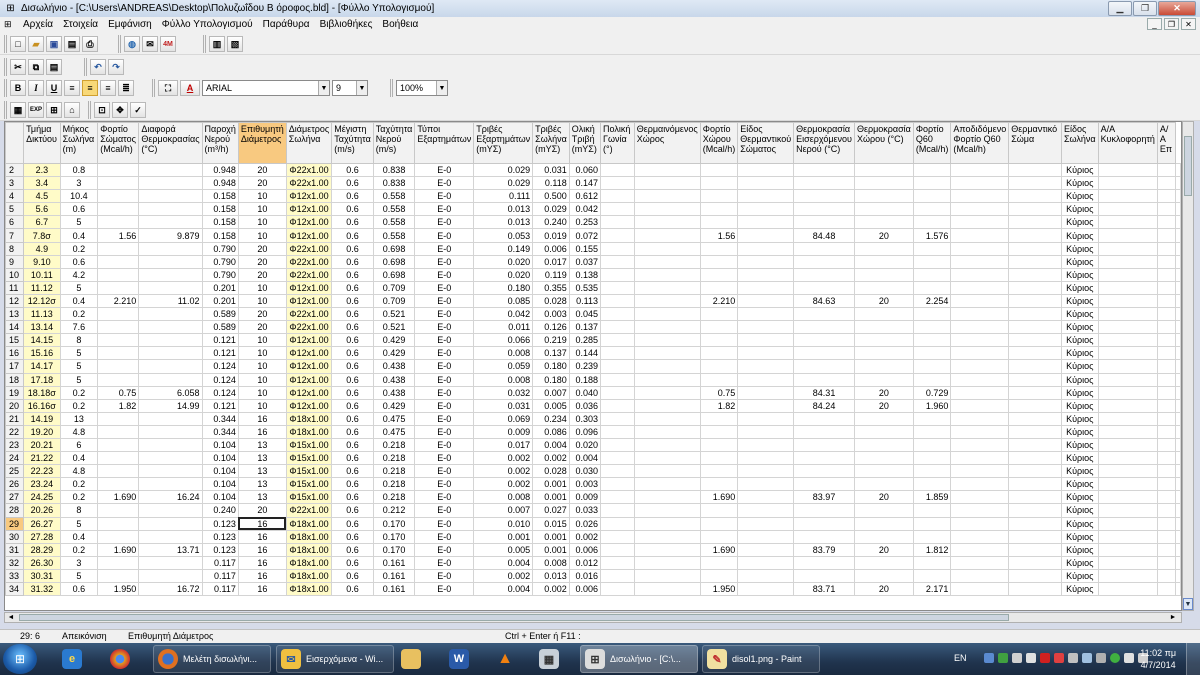  I want to click on table-cell: 0.031, so click(503, 405).